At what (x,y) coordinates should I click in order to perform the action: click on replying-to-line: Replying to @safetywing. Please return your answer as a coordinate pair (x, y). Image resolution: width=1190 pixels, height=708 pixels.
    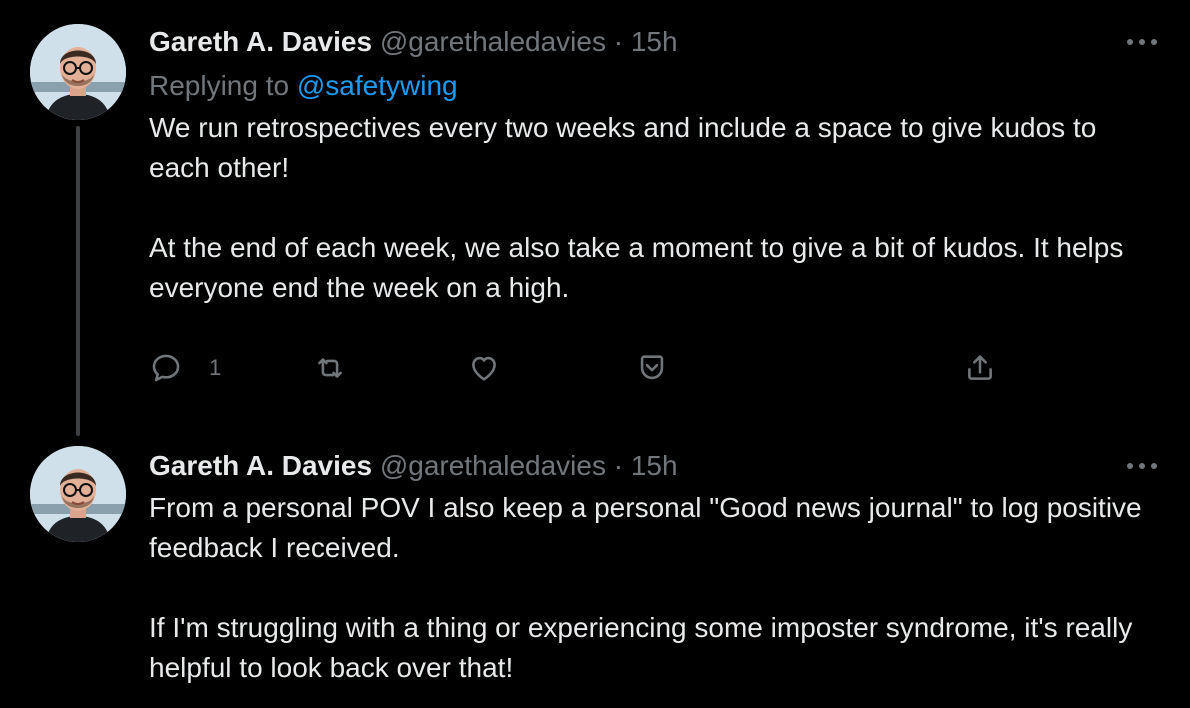
    Looking at the image, I should click on (649, 86).